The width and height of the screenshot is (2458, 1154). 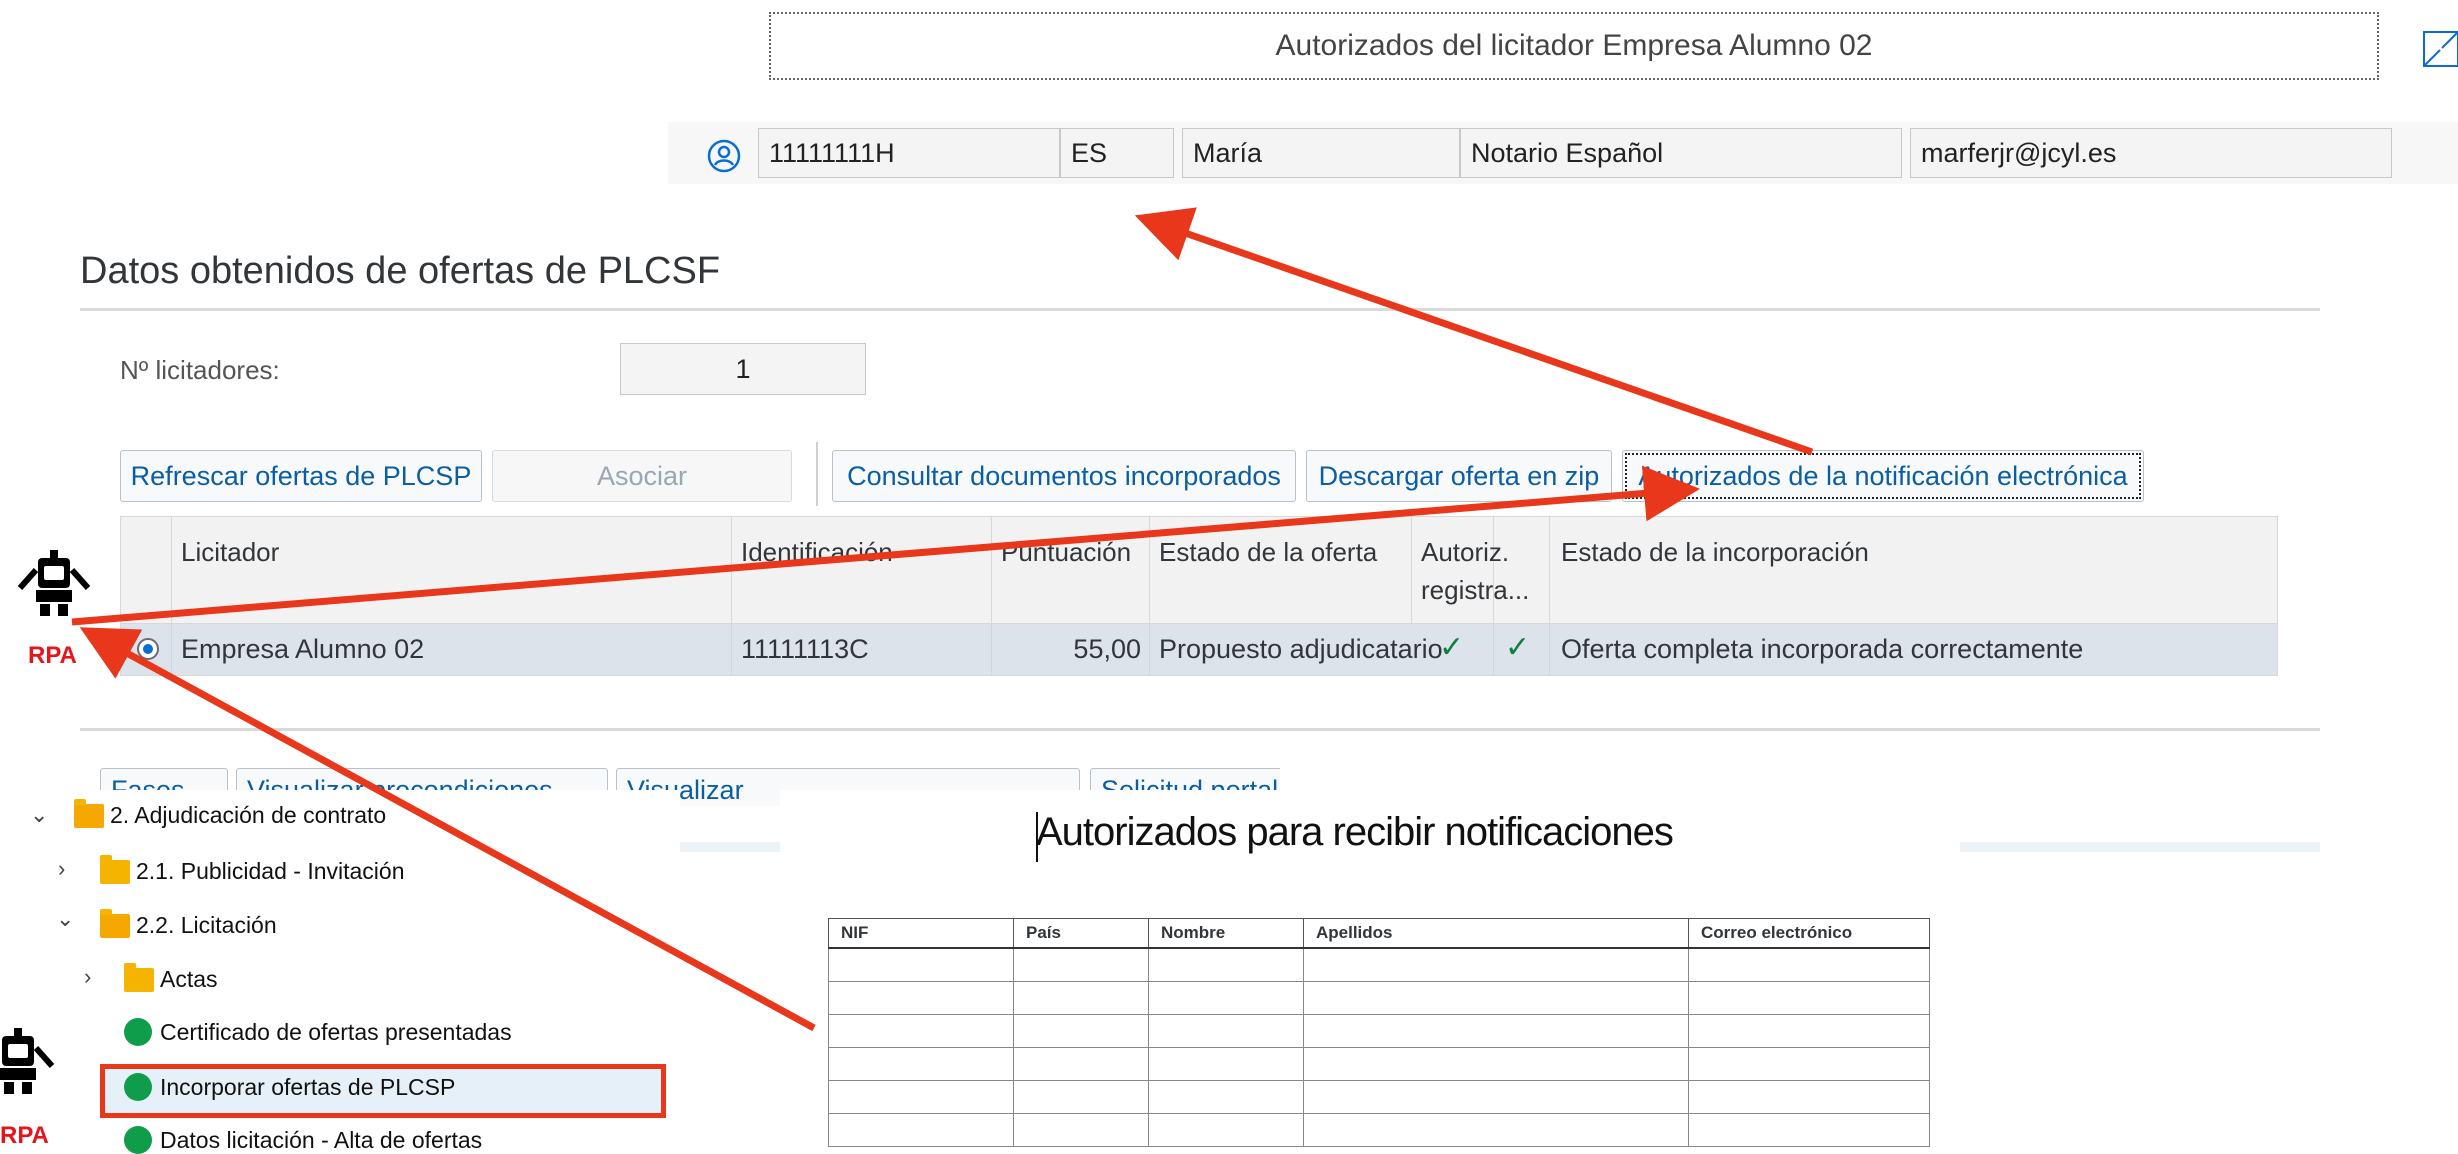 What do you see at coordinates (1474, 331) in the screenshot?
I see `arrow-to-authorized-row` at bounding box center [1474, 331].